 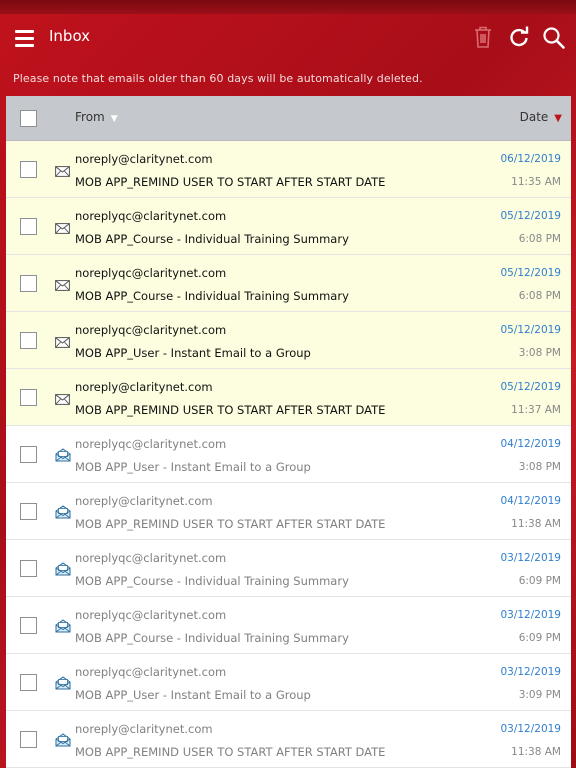 I want to click on app-bar: Inbox, so click(x=288, y=37).